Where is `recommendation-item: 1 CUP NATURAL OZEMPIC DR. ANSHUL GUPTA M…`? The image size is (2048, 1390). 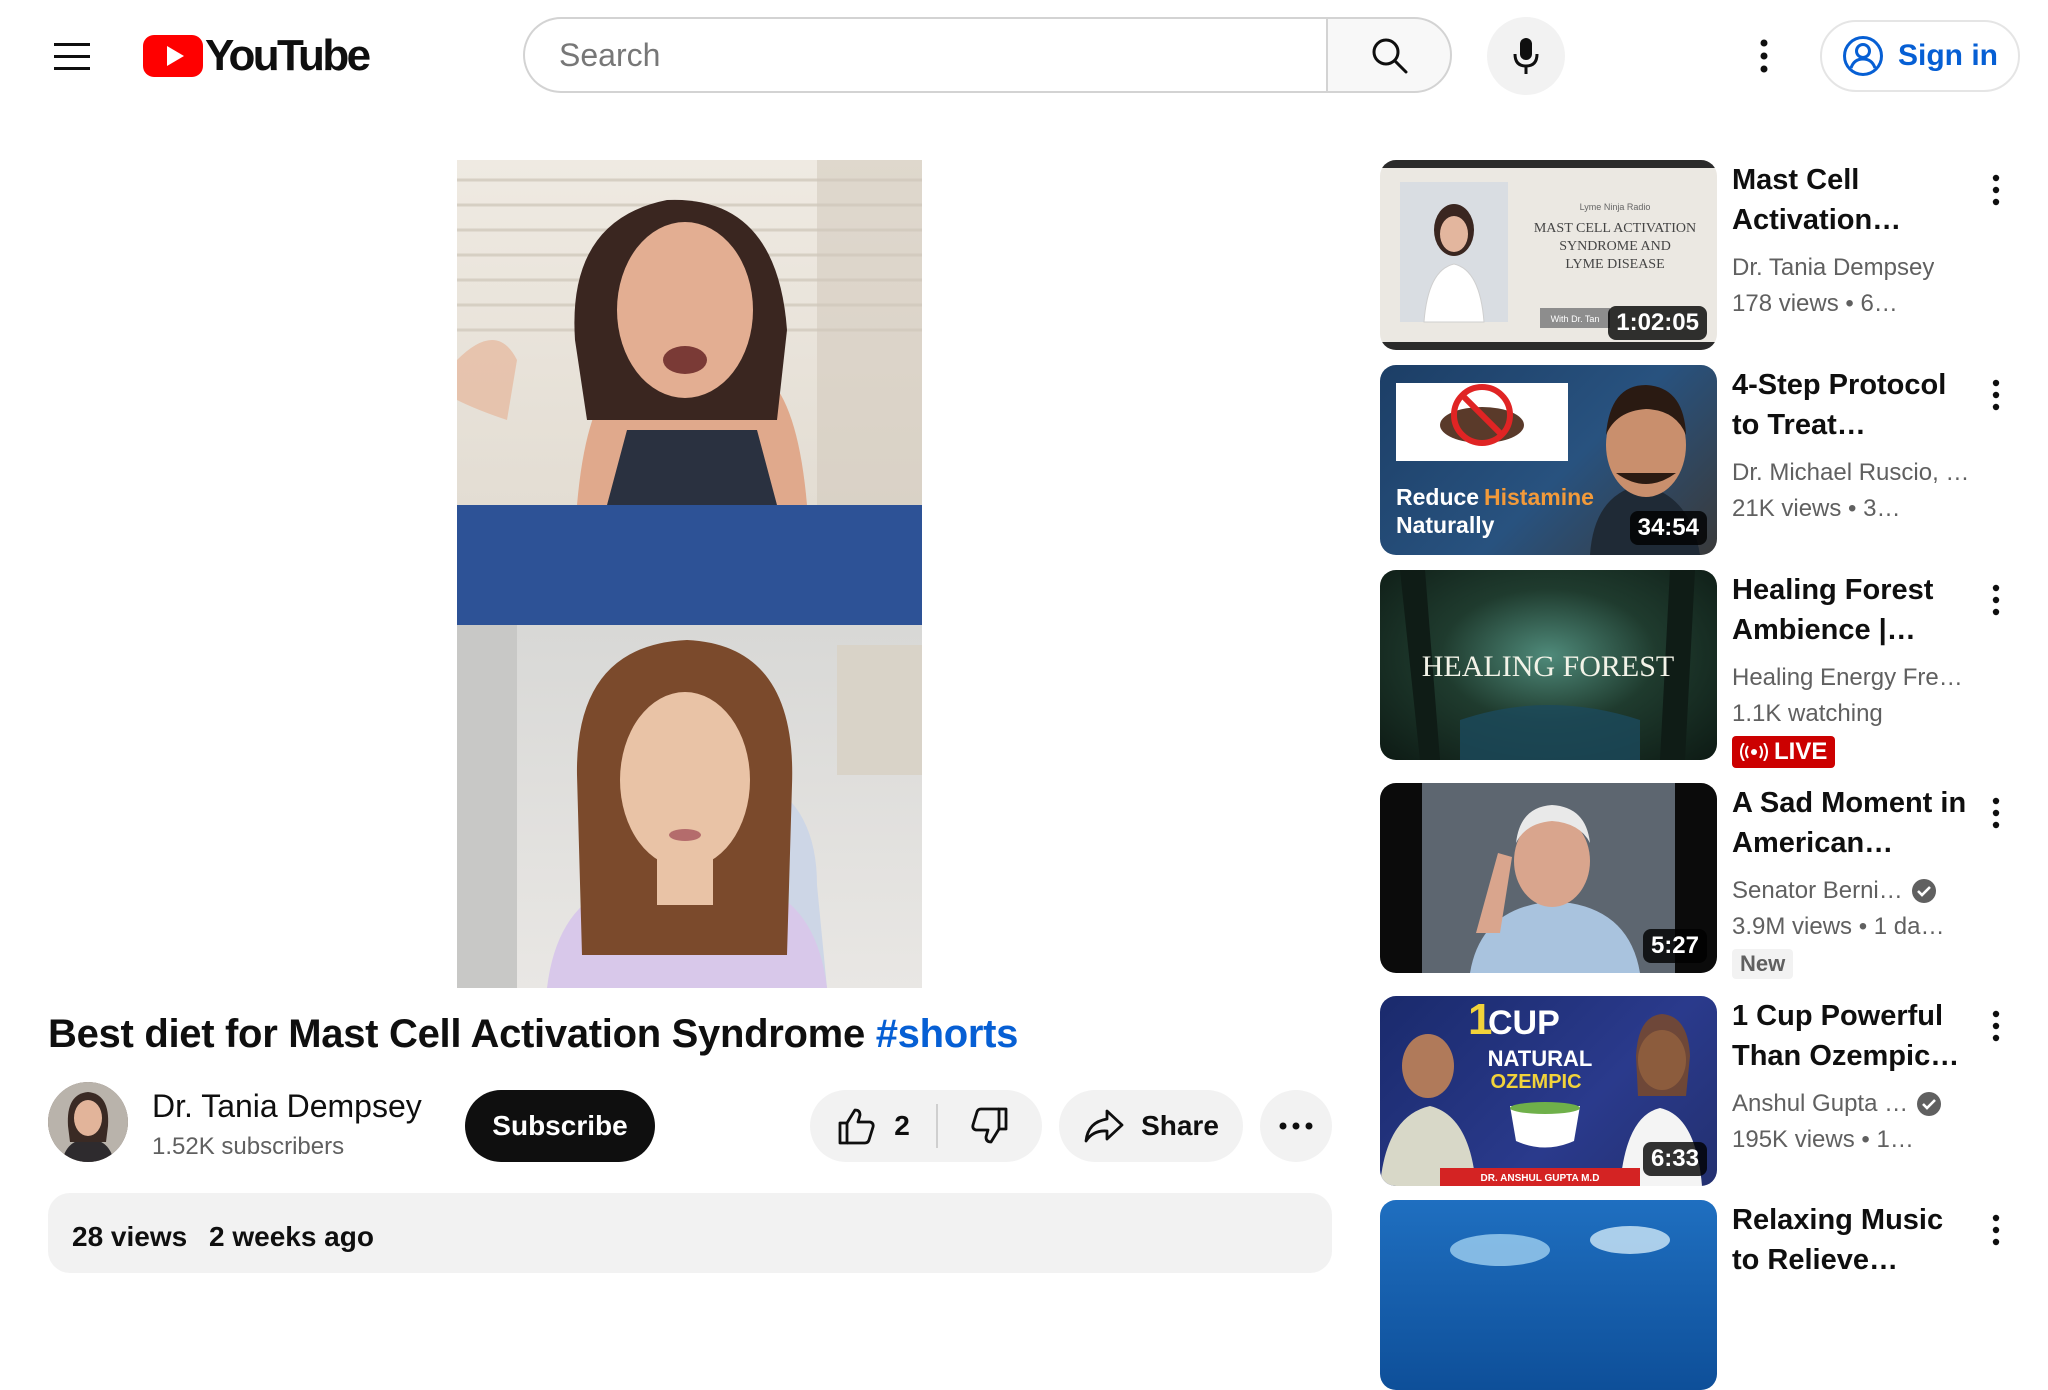
recommendation-item: 1 CUP NATURAL OZEMPIC DR. ANSHUL GUPTA M… is located at coordinates (1700, 1091).